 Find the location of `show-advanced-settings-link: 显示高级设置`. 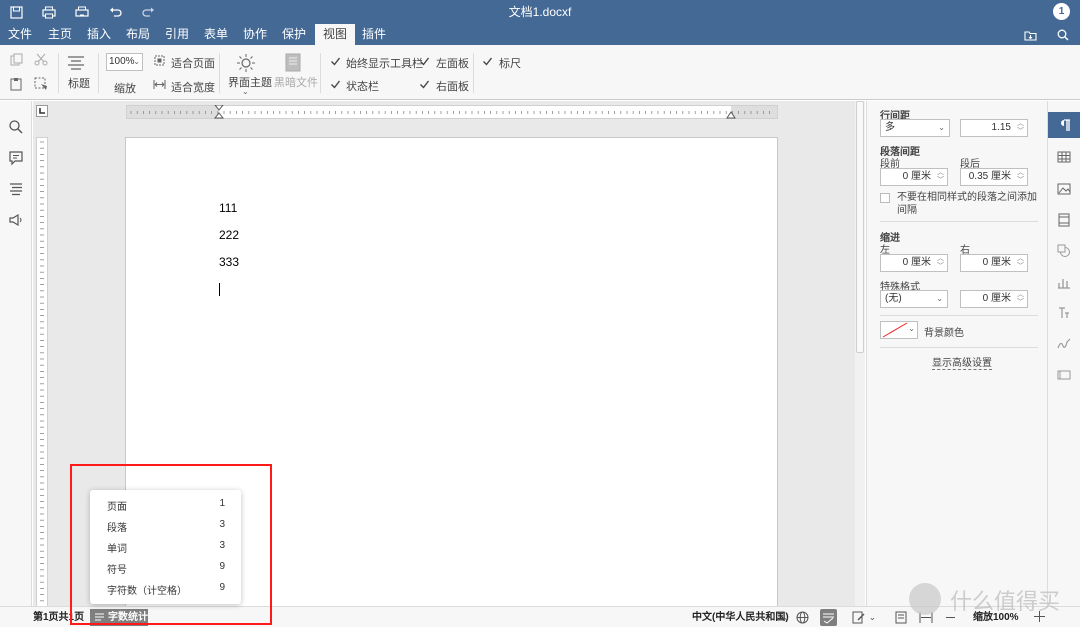

show-advanced-settings-link: 显示高级设置 is located at coordinates (962, 362).